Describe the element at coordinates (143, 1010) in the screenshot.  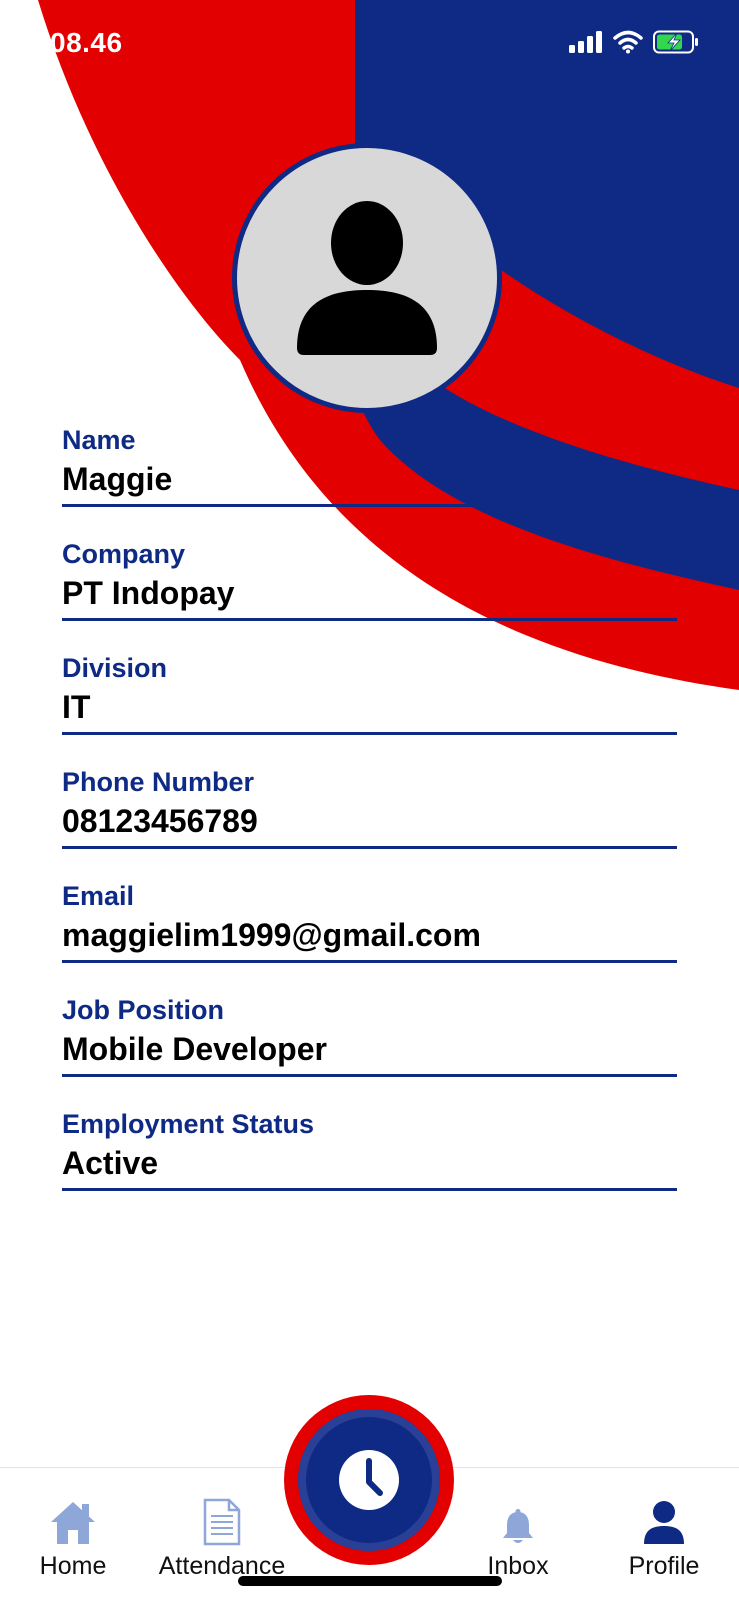
I see `field-label: Job Position` at that location.